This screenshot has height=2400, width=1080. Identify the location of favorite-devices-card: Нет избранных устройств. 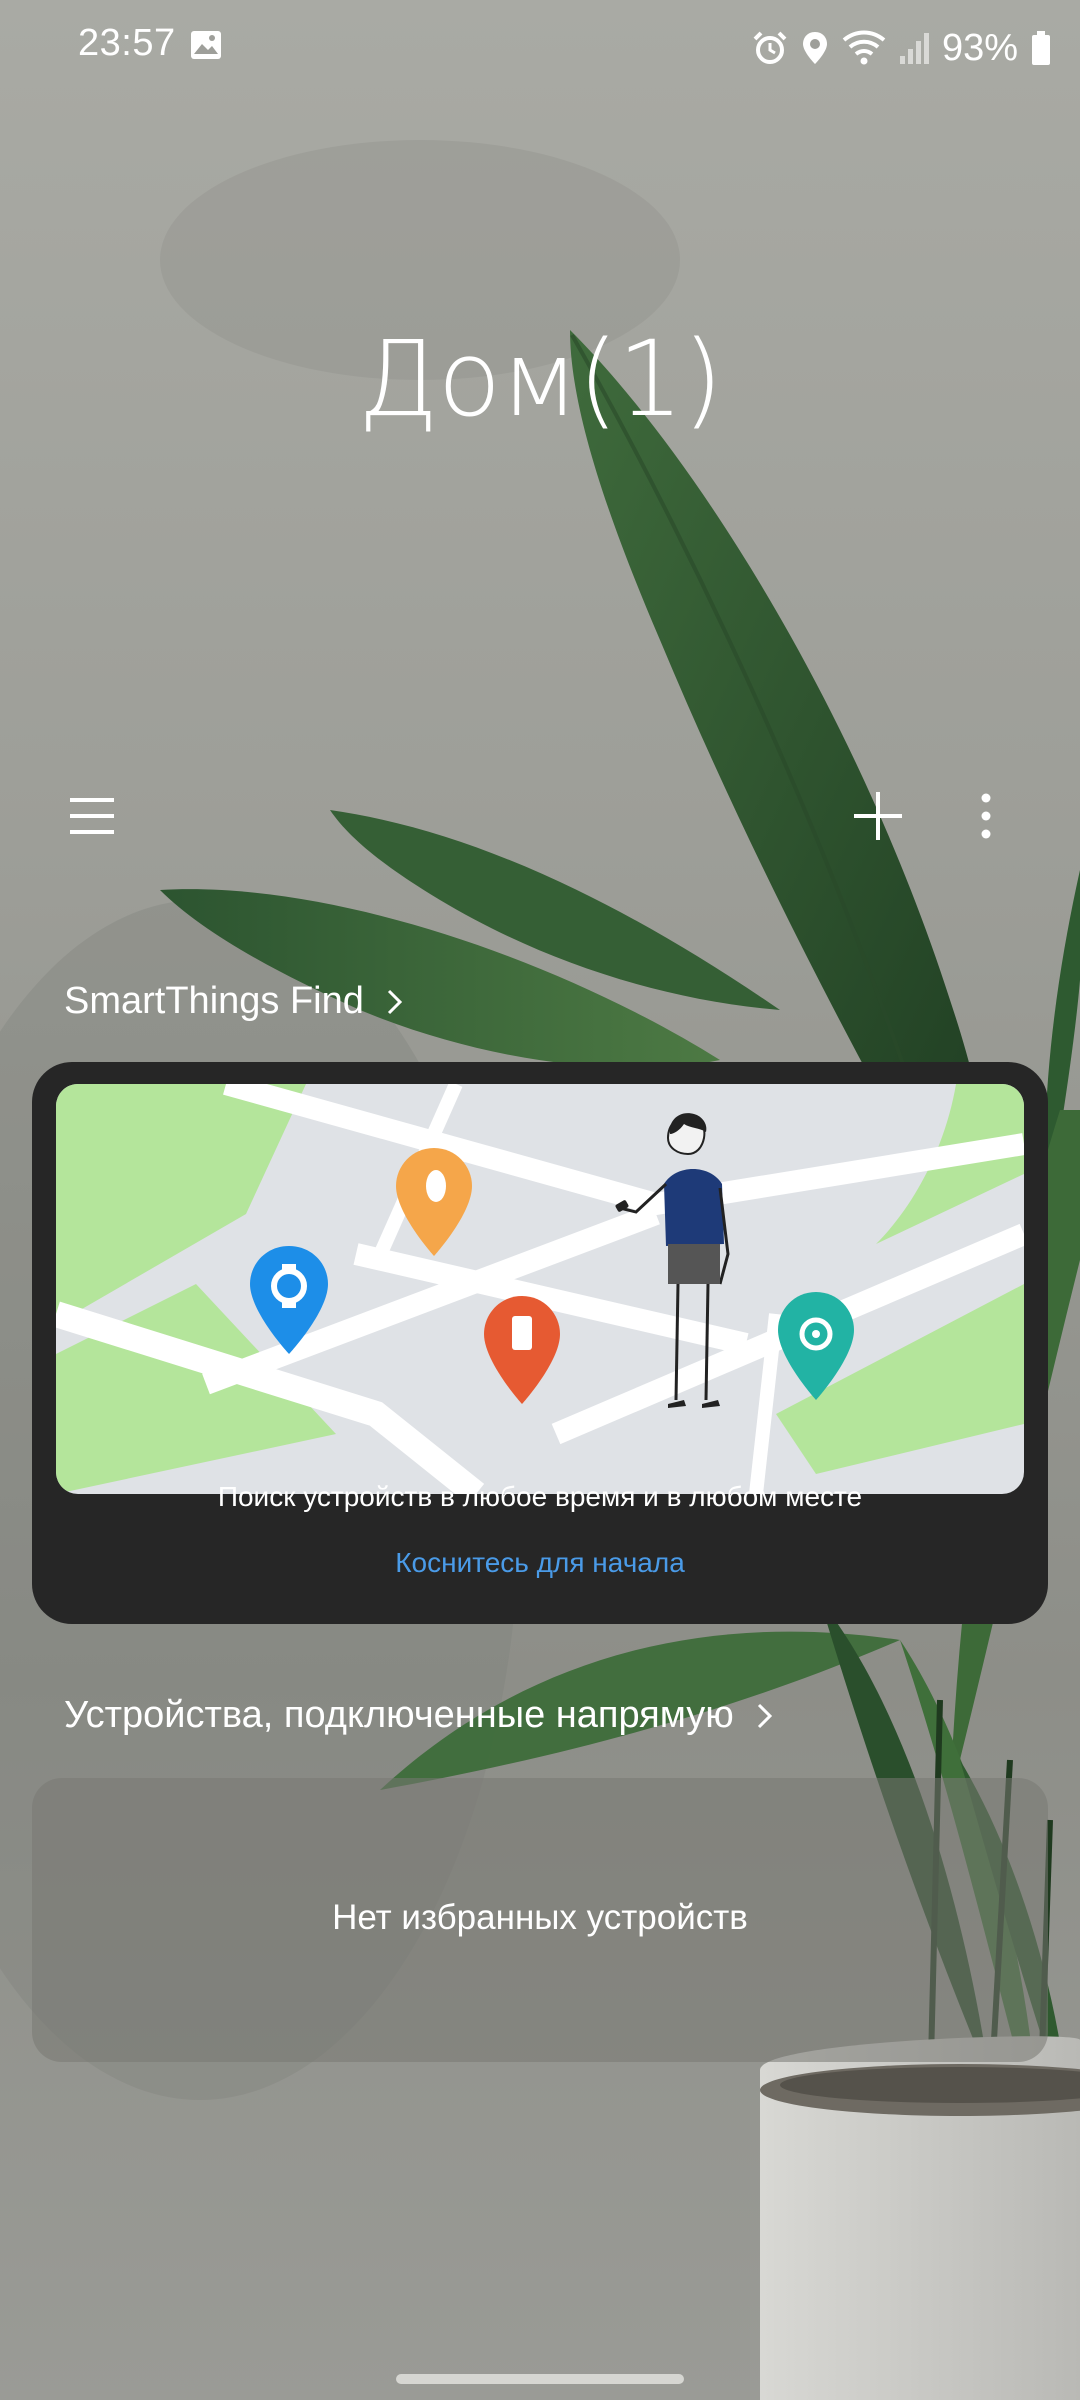
(540, 1920).